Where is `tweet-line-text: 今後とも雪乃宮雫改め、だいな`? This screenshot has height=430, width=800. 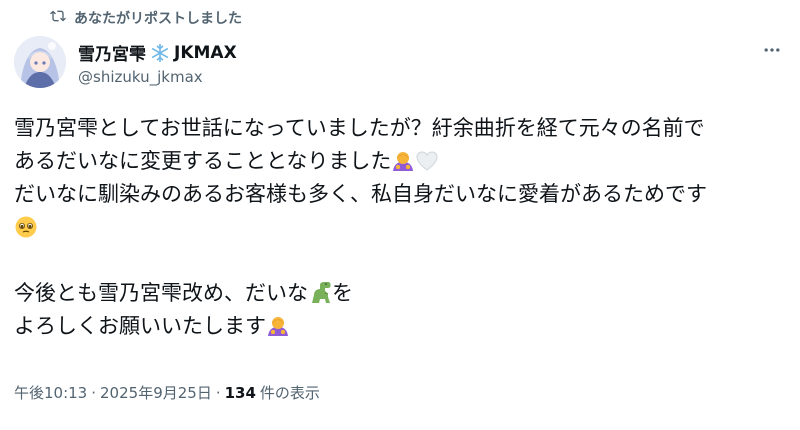
tweet-line-text: 今後とも雪乃宮雫改め、だいな is located at coordinates (161, 293).